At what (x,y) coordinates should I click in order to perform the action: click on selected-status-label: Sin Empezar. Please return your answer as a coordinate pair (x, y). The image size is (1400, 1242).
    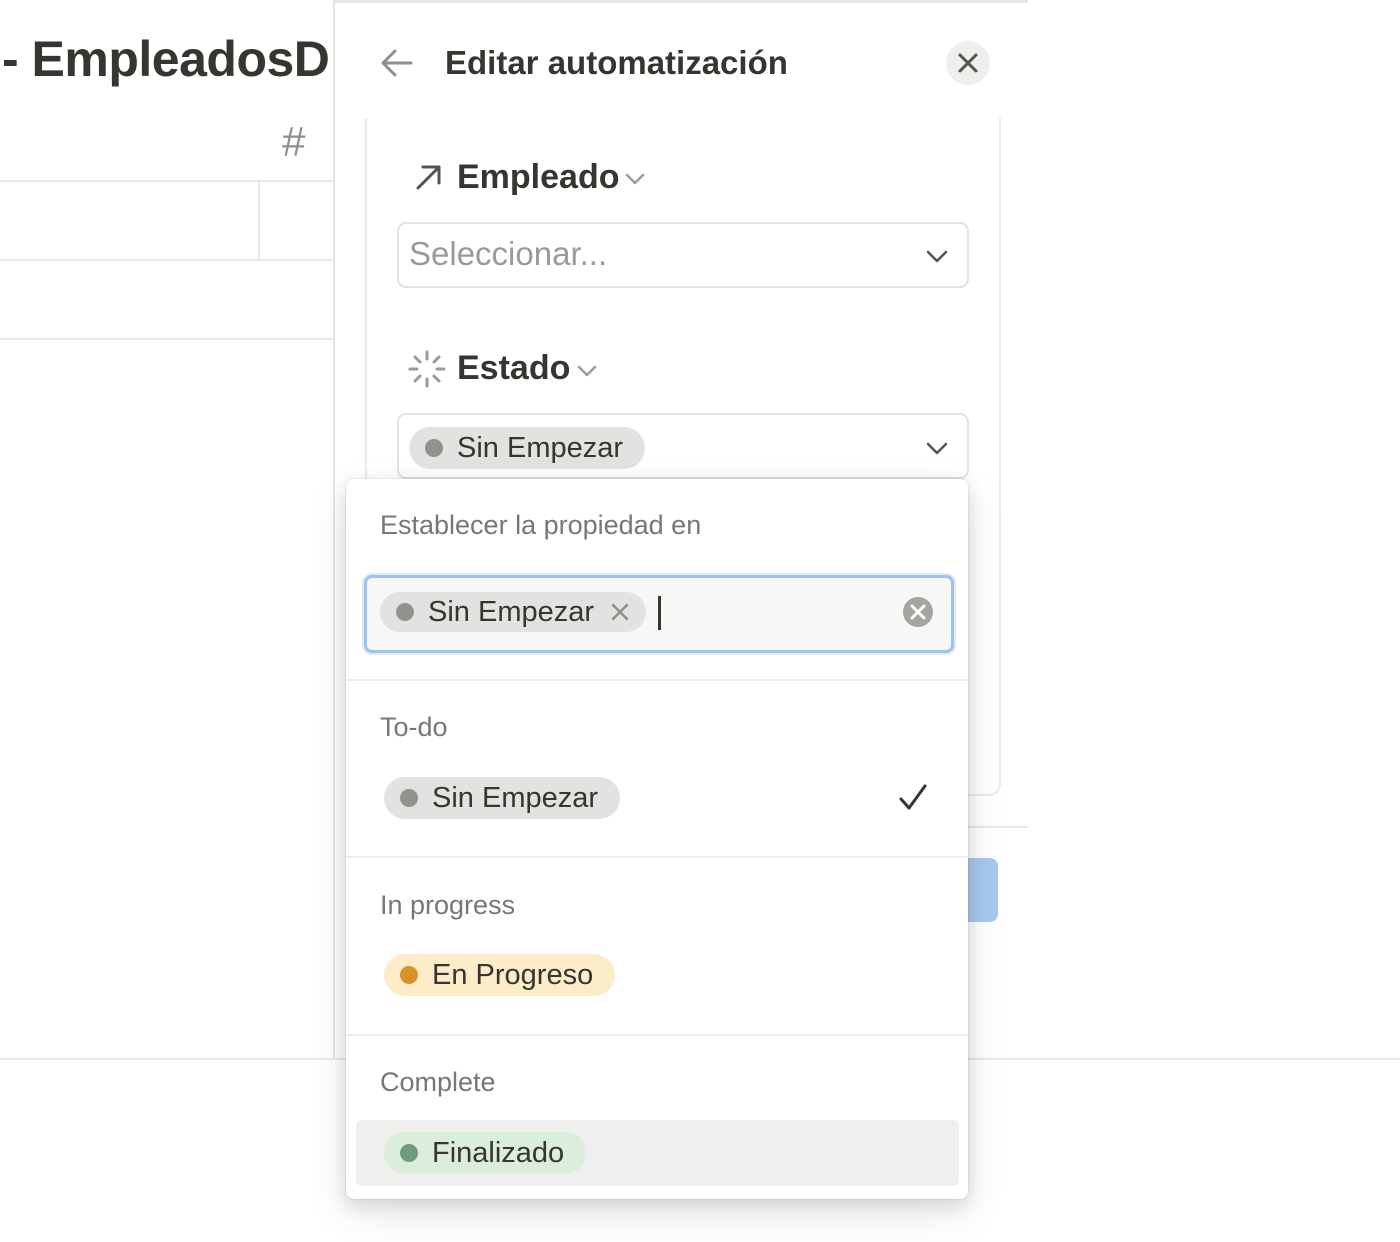
    Looking at the image, I should click on (511, 611).